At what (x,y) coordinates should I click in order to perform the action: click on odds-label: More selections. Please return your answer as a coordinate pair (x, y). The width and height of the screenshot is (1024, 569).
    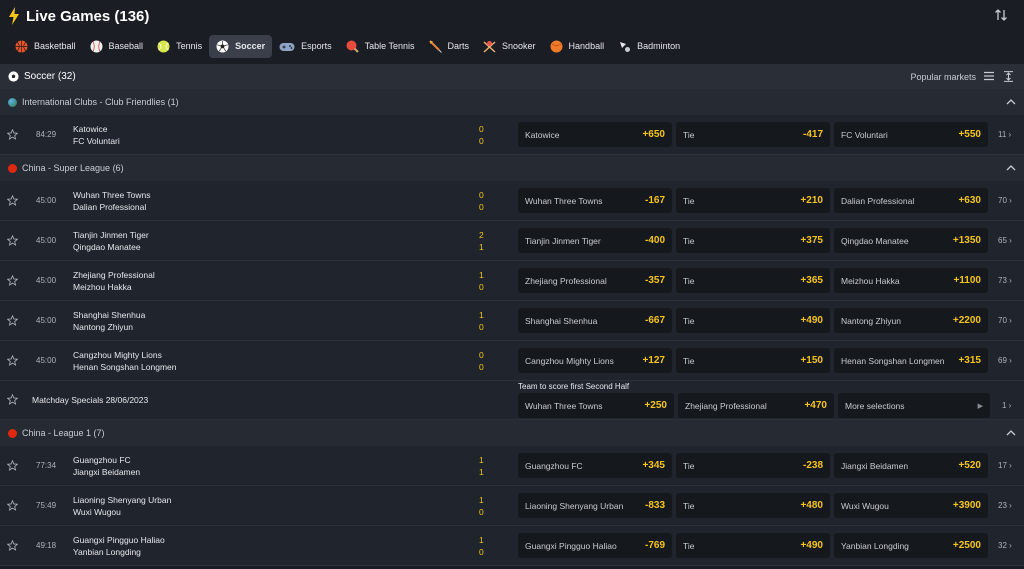
    Looking at the image, I should click on (875, 405).